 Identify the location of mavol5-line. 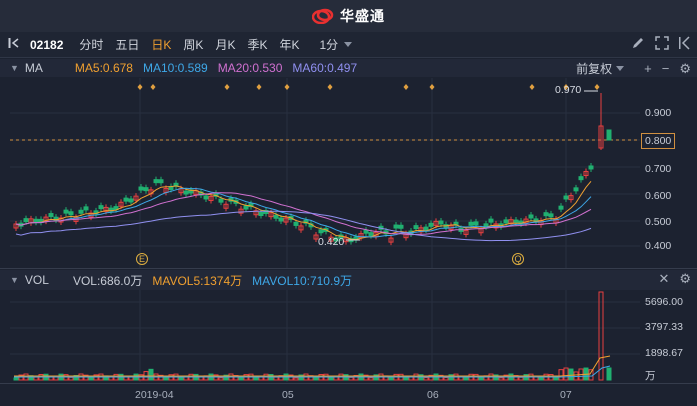
(312, 366).